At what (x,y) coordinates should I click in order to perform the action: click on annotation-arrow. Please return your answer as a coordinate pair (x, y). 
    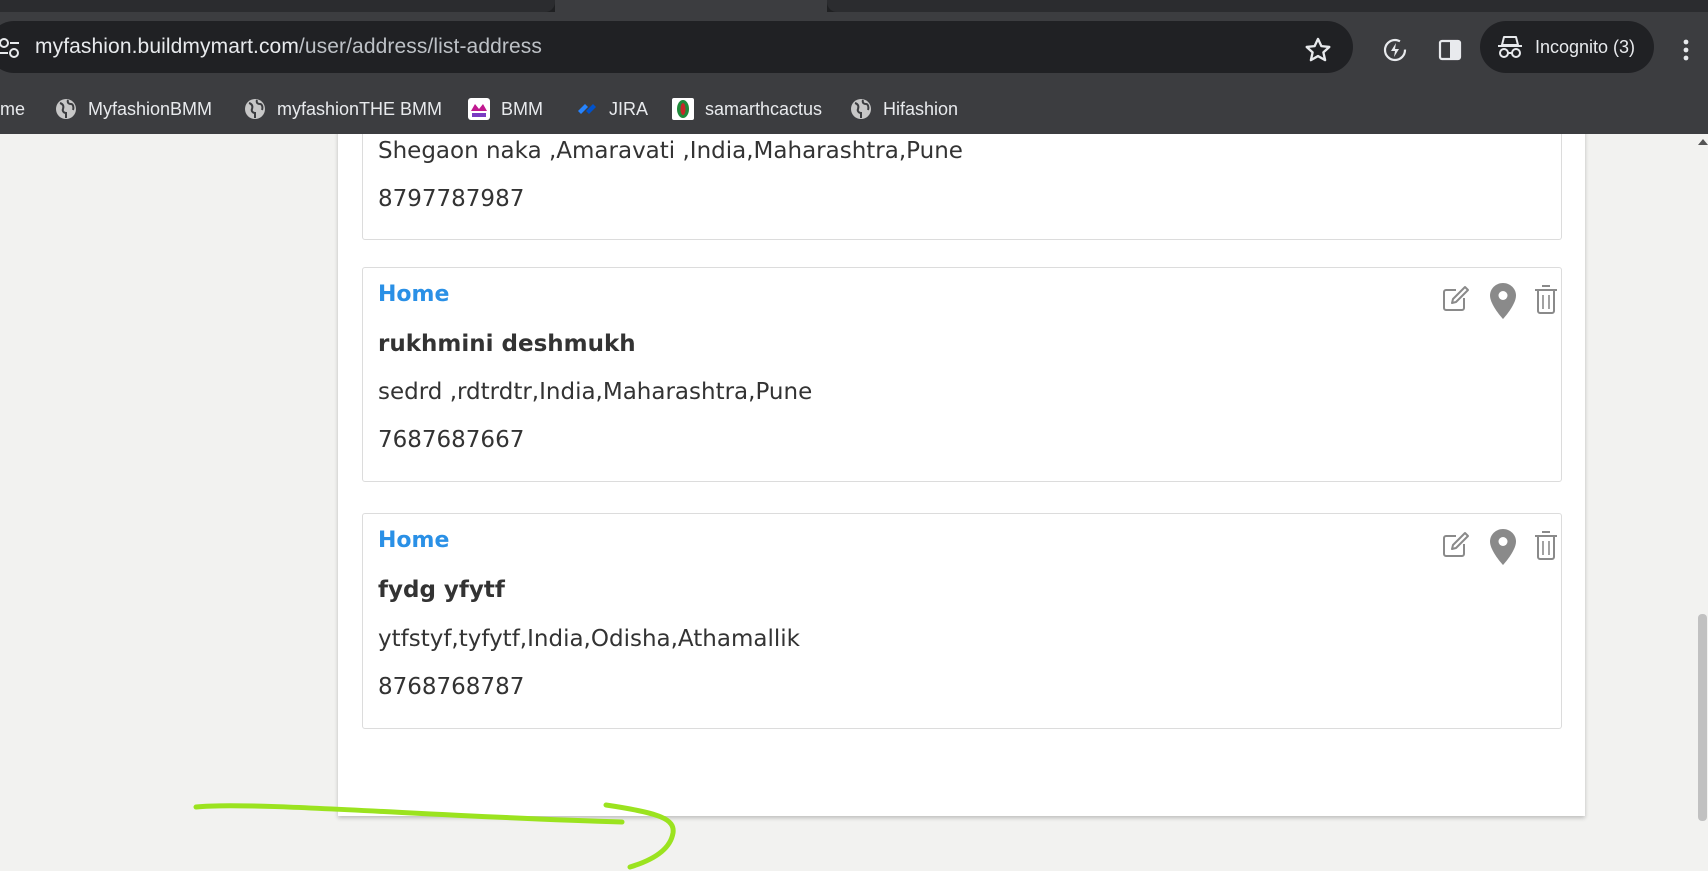
    Looking at the image, I should click on (434, 836).